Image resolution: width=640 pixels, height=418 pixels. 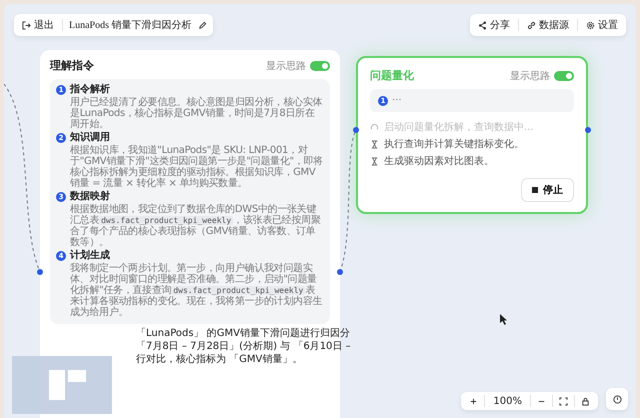 What do you see at coordinates (26, 25) in the screenshot?
I see `exit-icon` at bounding box center [26, 25].